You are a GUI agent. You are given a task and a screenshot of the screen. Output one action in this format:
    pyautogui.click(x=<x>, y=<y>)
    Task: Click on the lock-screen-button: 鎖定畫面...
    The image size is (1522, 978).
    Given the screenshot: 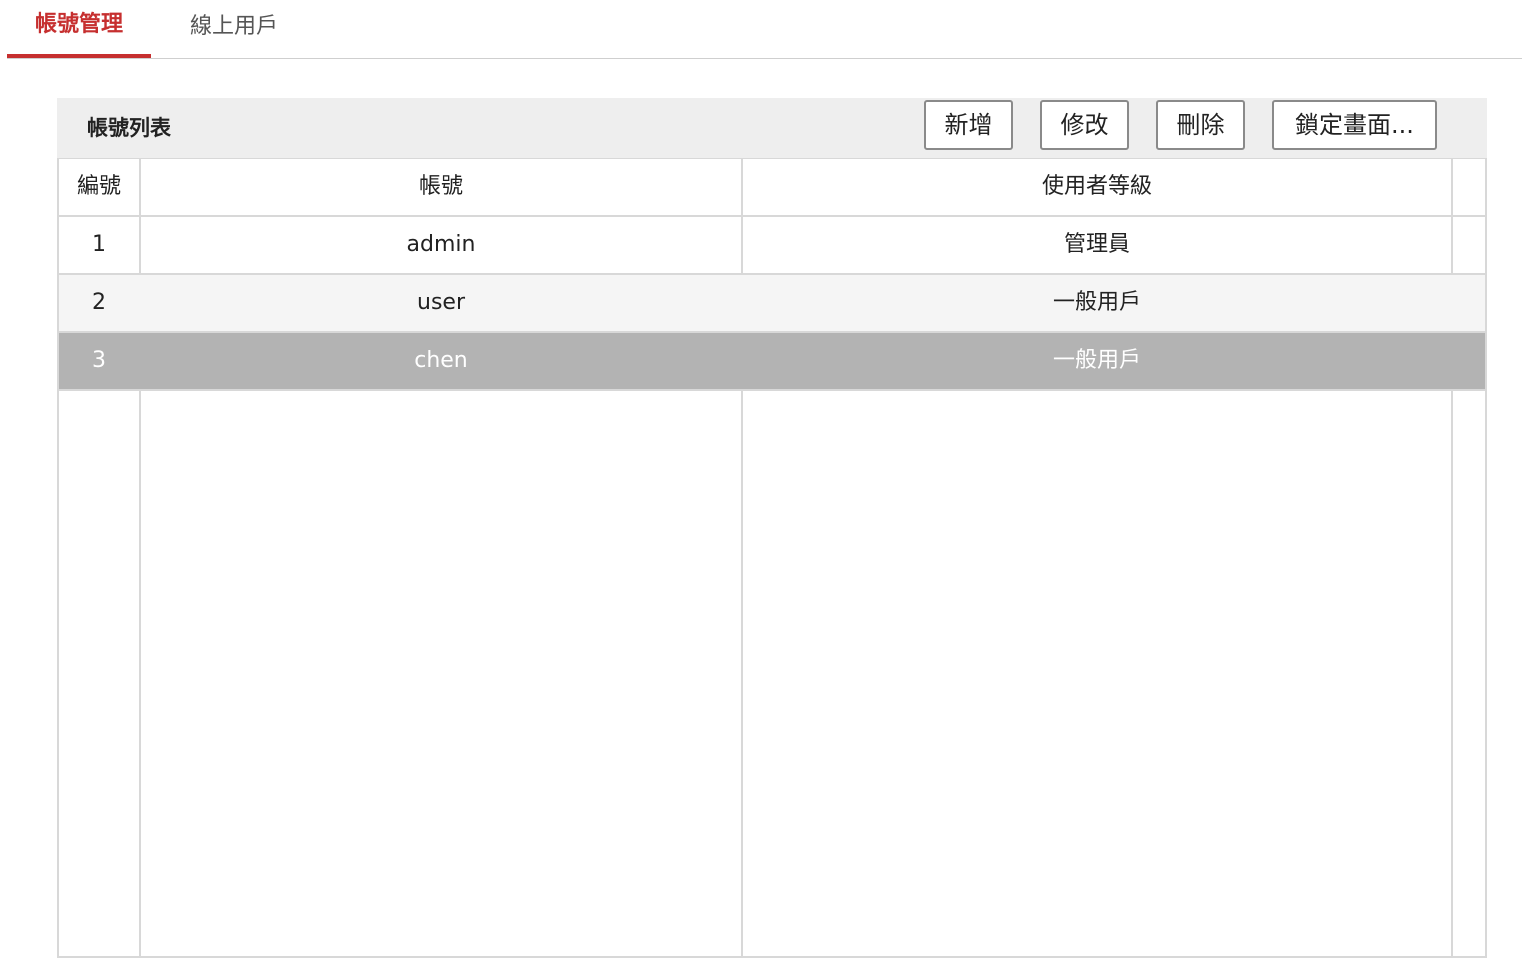 What is the action you would take?
    pyautogui.click(x=1354, y=125)
    